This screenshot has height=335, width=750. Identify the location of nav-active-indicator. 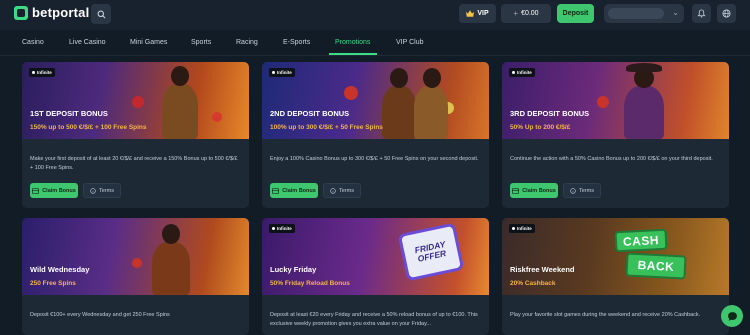
(353, 54).